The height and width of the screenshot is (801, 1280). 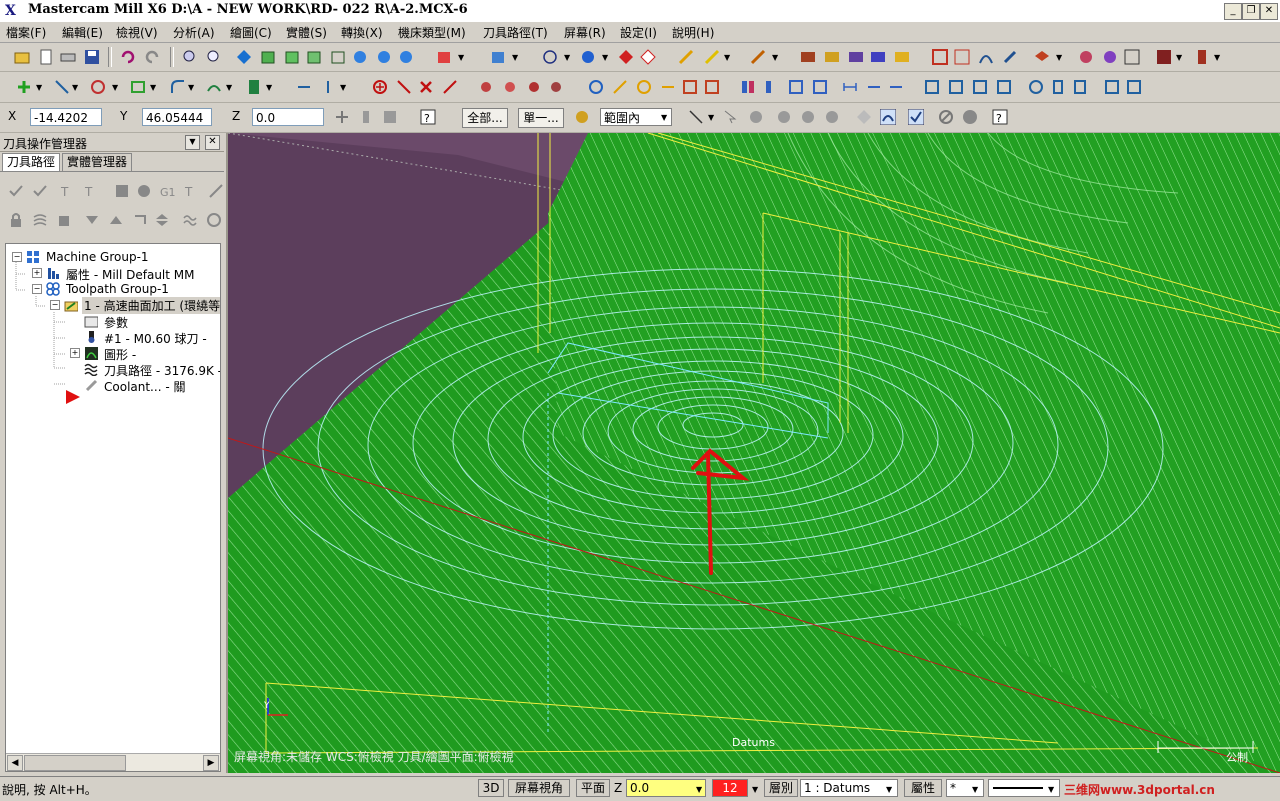 What do you see at coordinates (486, 87) in the screenshot?
I see `gear-icon` at bounding box center [486, 87].